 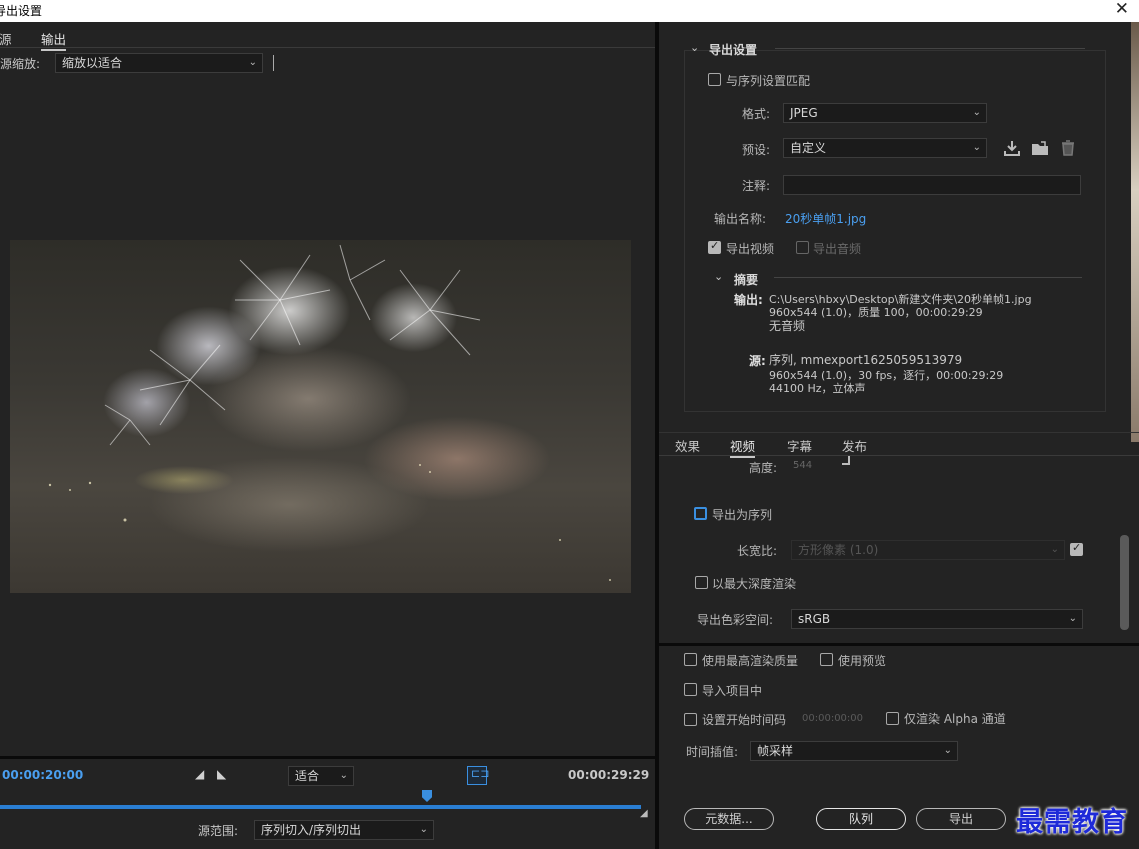 What do you see at coordinates (803, 465) in the screenshot?
I see `height-value: 544` at bounding box center [803, 465].